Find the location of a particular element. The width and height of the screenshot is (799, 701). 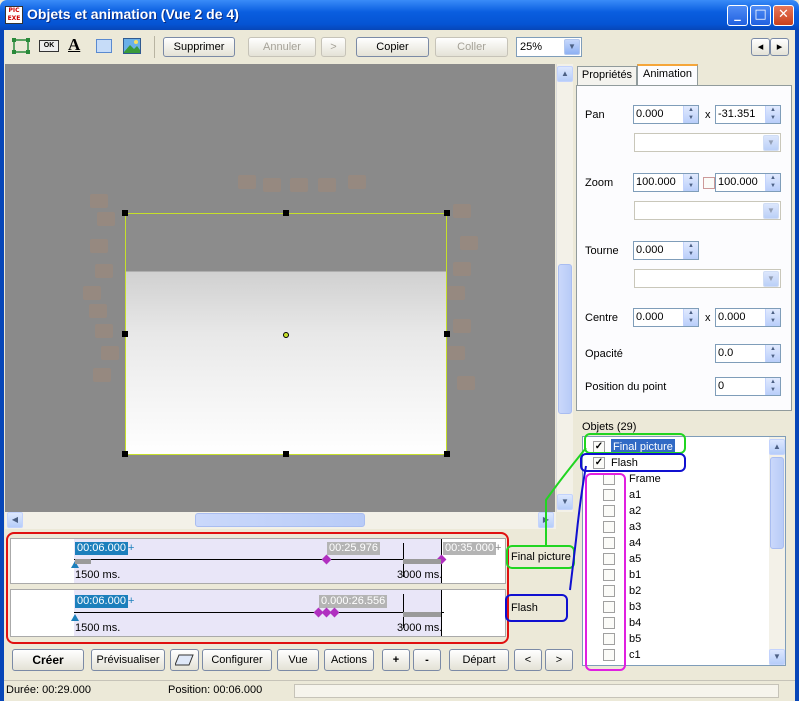

center-point is located at coordinates (286, 335).